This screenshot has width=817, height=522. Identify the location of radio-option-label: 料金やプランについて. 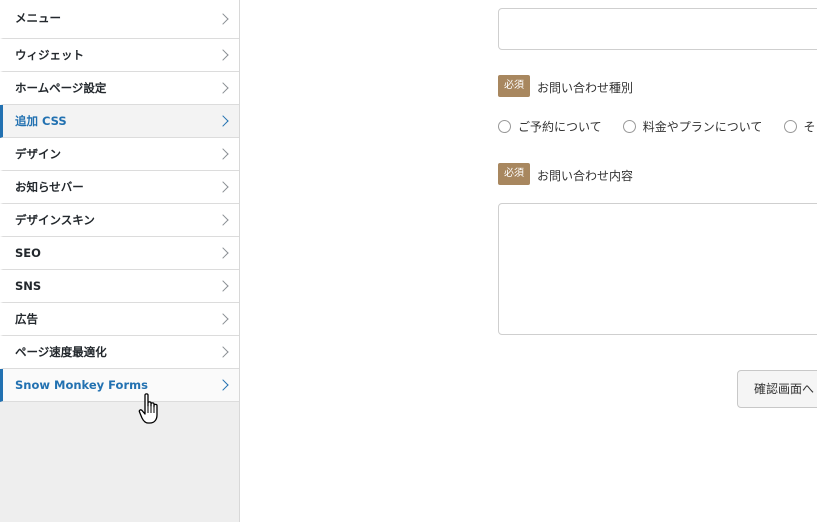
(702, 127).